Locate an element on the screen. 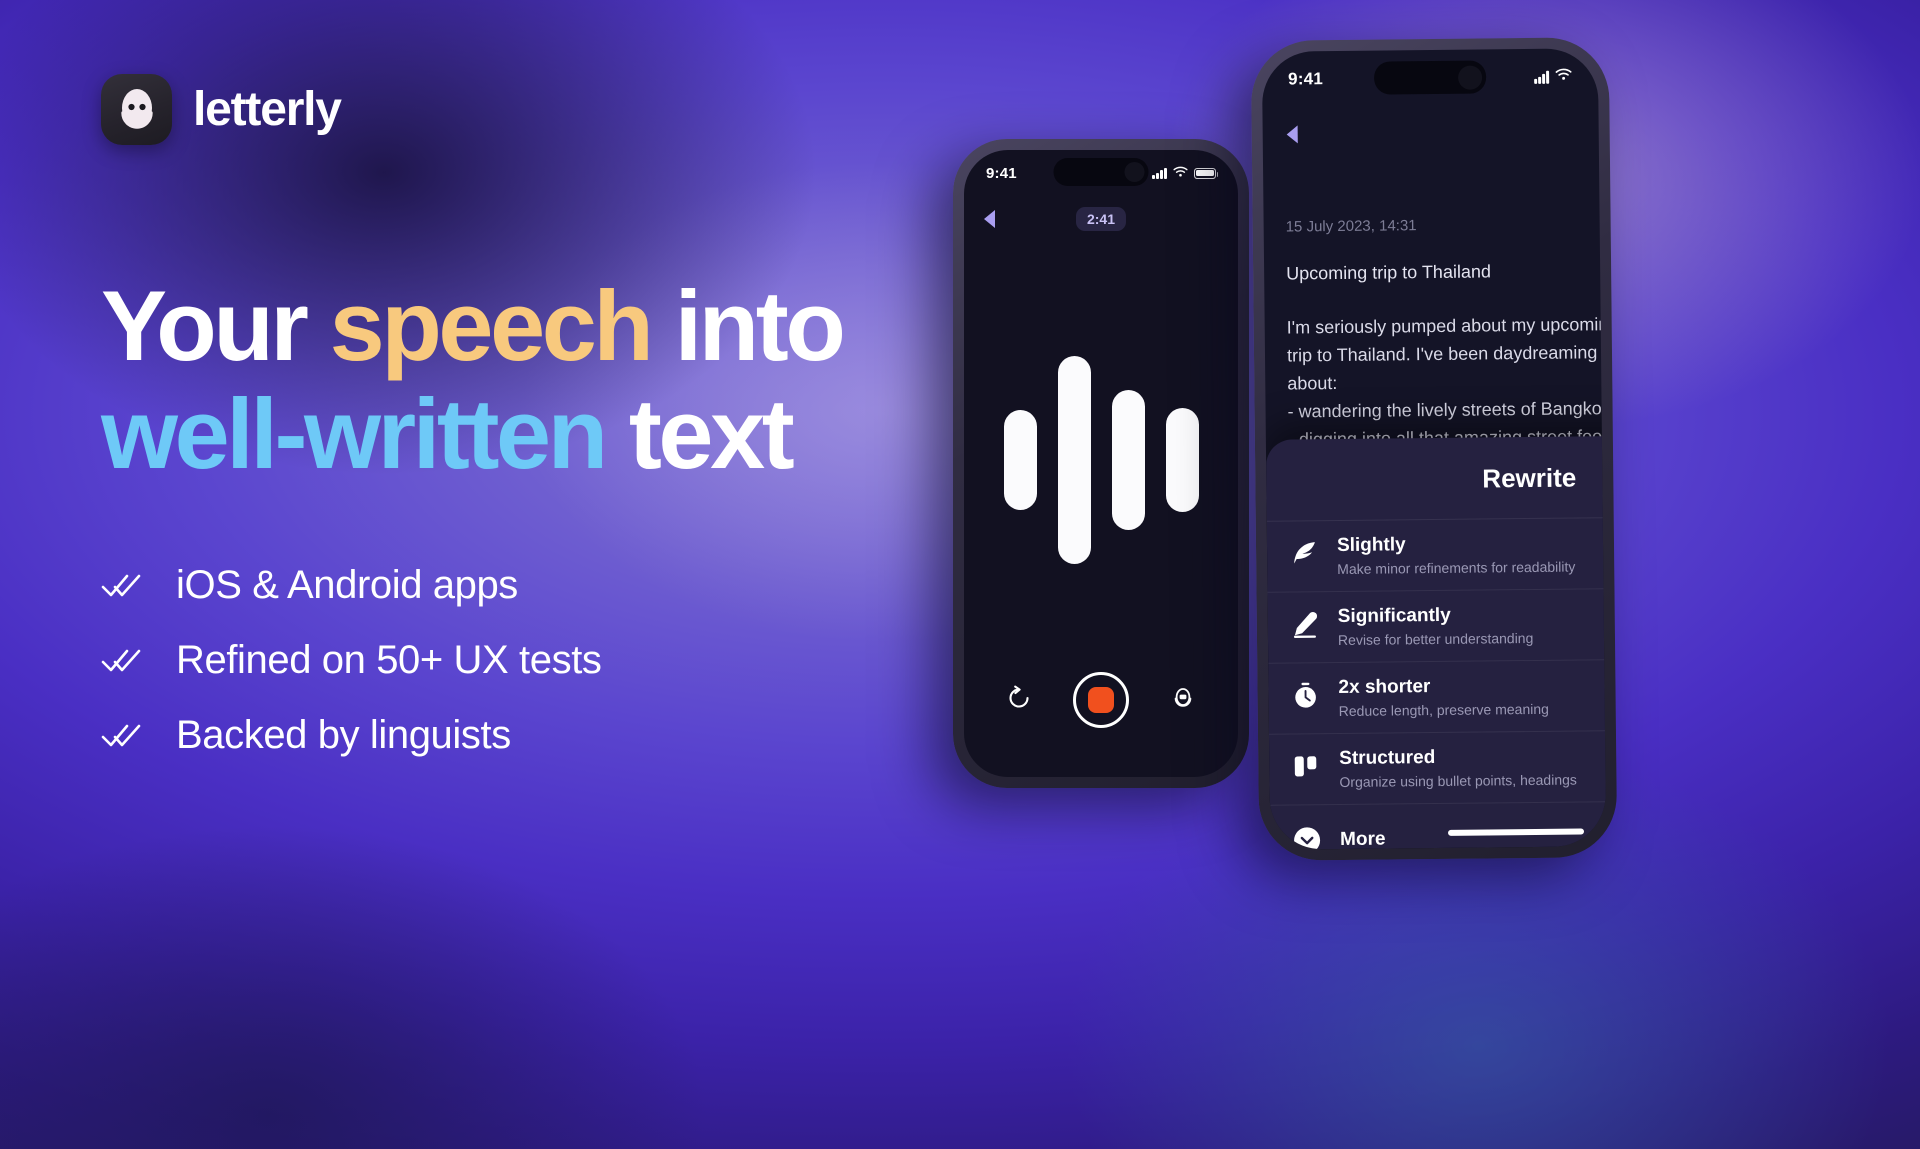  stopwatch-icon is located at coordinates (1305, 695).